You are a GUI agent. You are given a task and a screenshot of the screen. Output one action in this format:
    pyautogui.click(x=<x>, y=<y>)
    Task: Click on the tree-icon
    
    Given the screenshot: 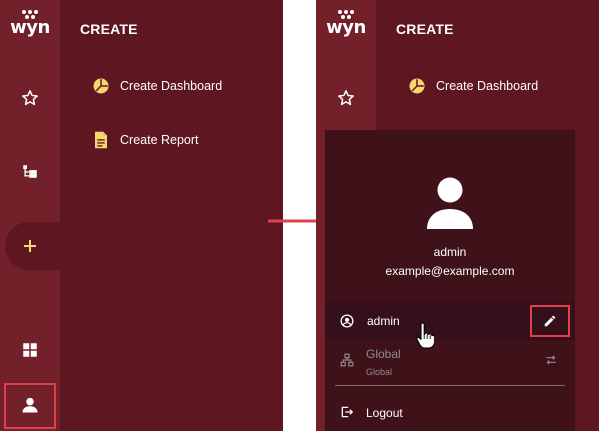 What is the action you would take?
    pyautogui.click(x=30, y=172)
    